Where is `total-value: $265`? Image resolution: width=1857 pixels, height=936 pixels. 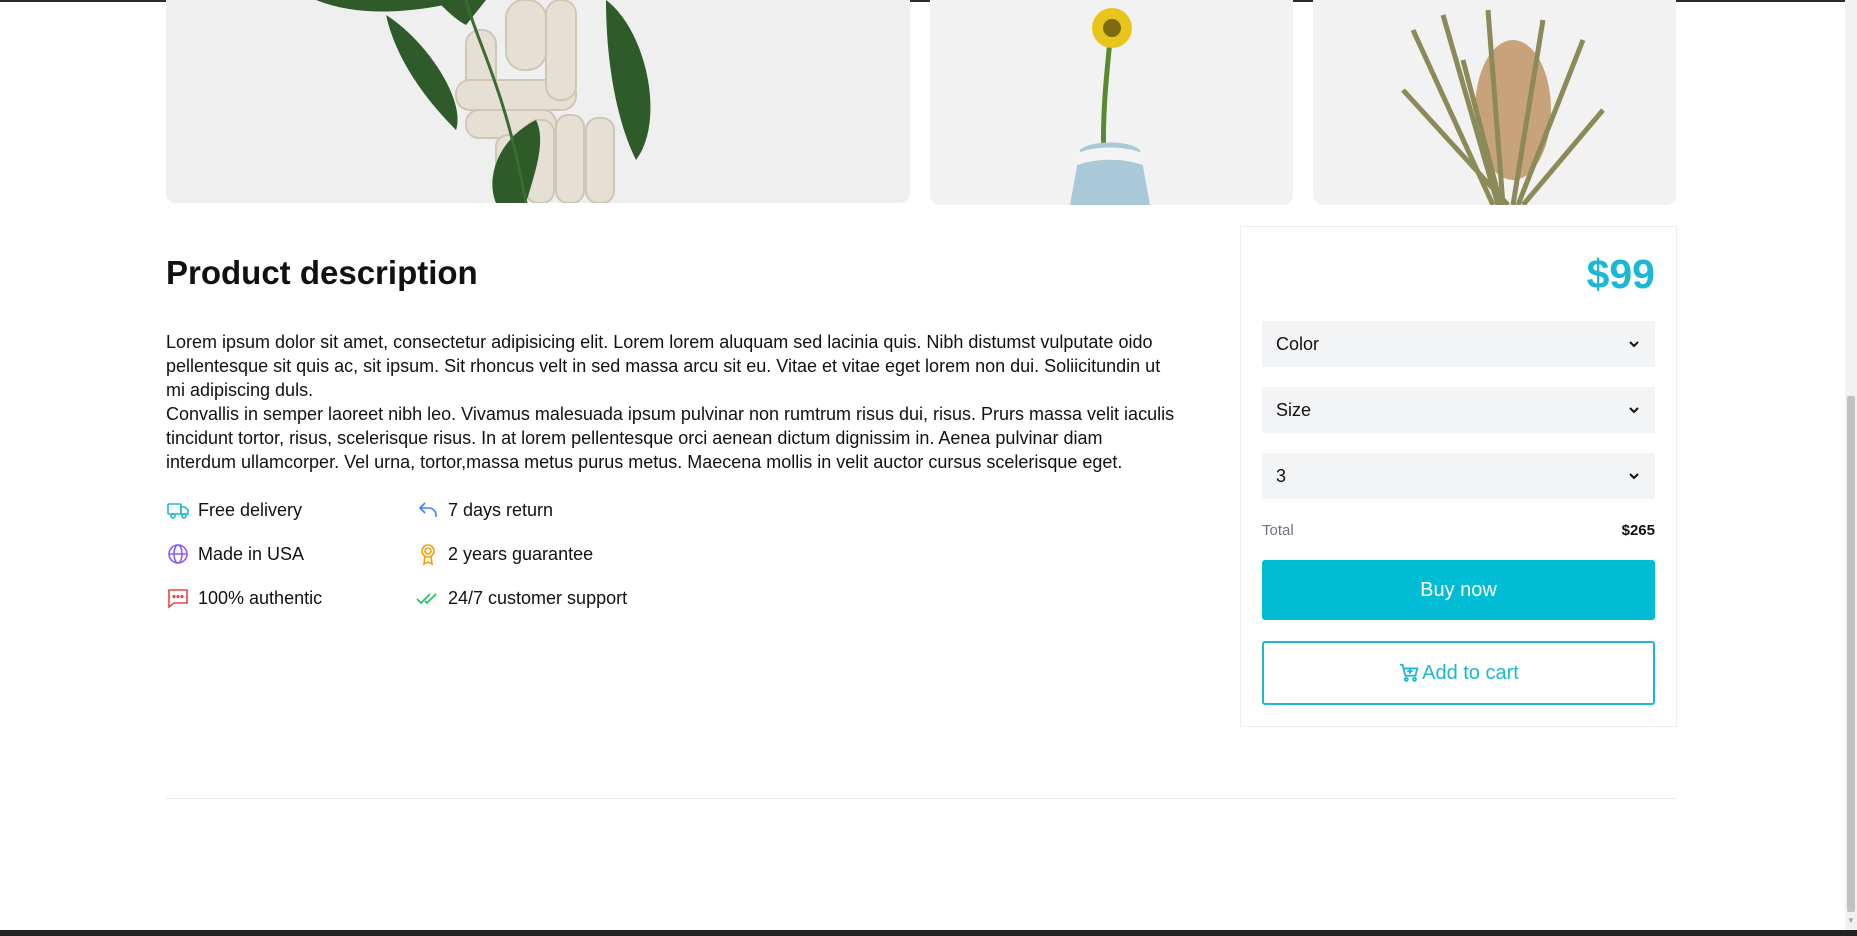 total-value: $265 is located at coordinates (1638, 530).